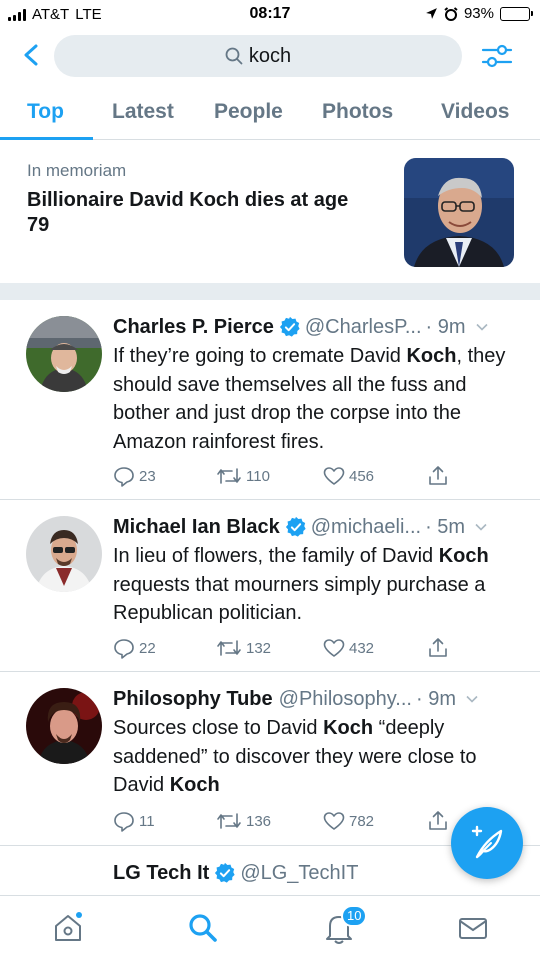  Describe the element at coordinates (283, 649) in the screenshot. I see `tweet-actions: 22 132 432` at that location.